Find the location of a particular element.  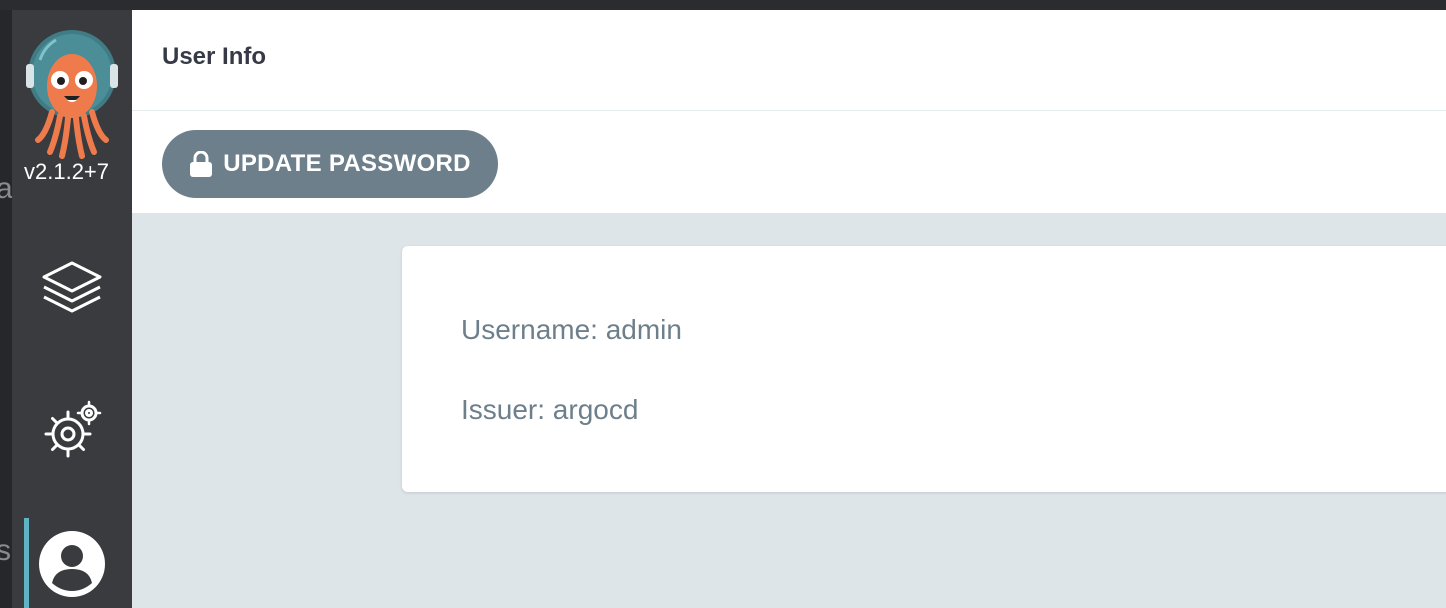

lock-icon is located at coordinates (201, 164).